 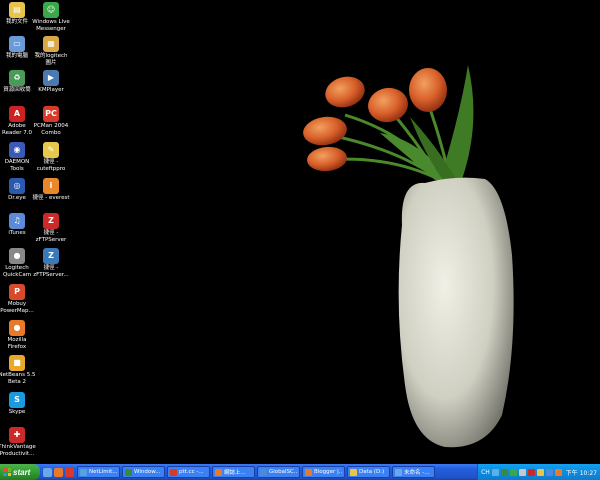 What do you see at coordinates (17, 435) in the screenshot?
I see `thinkvantage-icon: ✚` at bounding box center [17, 435].